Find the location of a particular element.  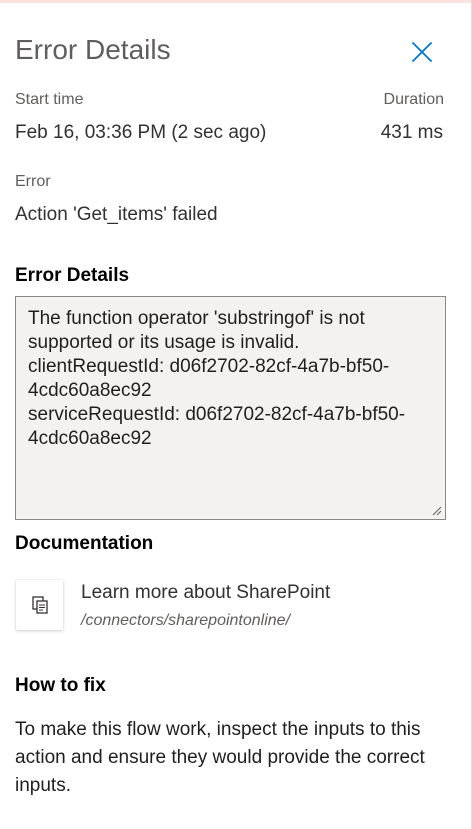

start-time-label: Start time is located at coordinates (49, 99).